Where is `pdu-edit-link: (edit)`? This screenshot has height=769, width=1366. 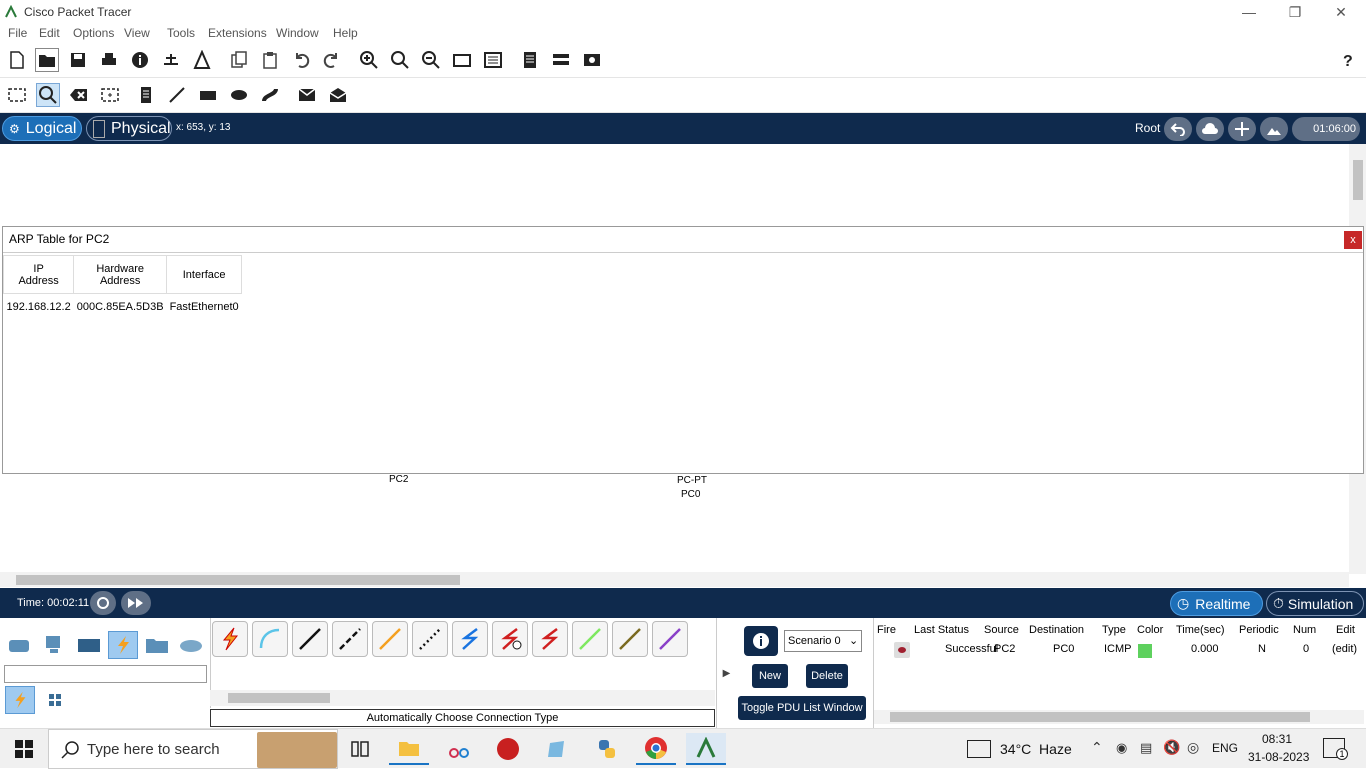 pdu-edit-link: (edit) is located at coordinates (1344, 649).